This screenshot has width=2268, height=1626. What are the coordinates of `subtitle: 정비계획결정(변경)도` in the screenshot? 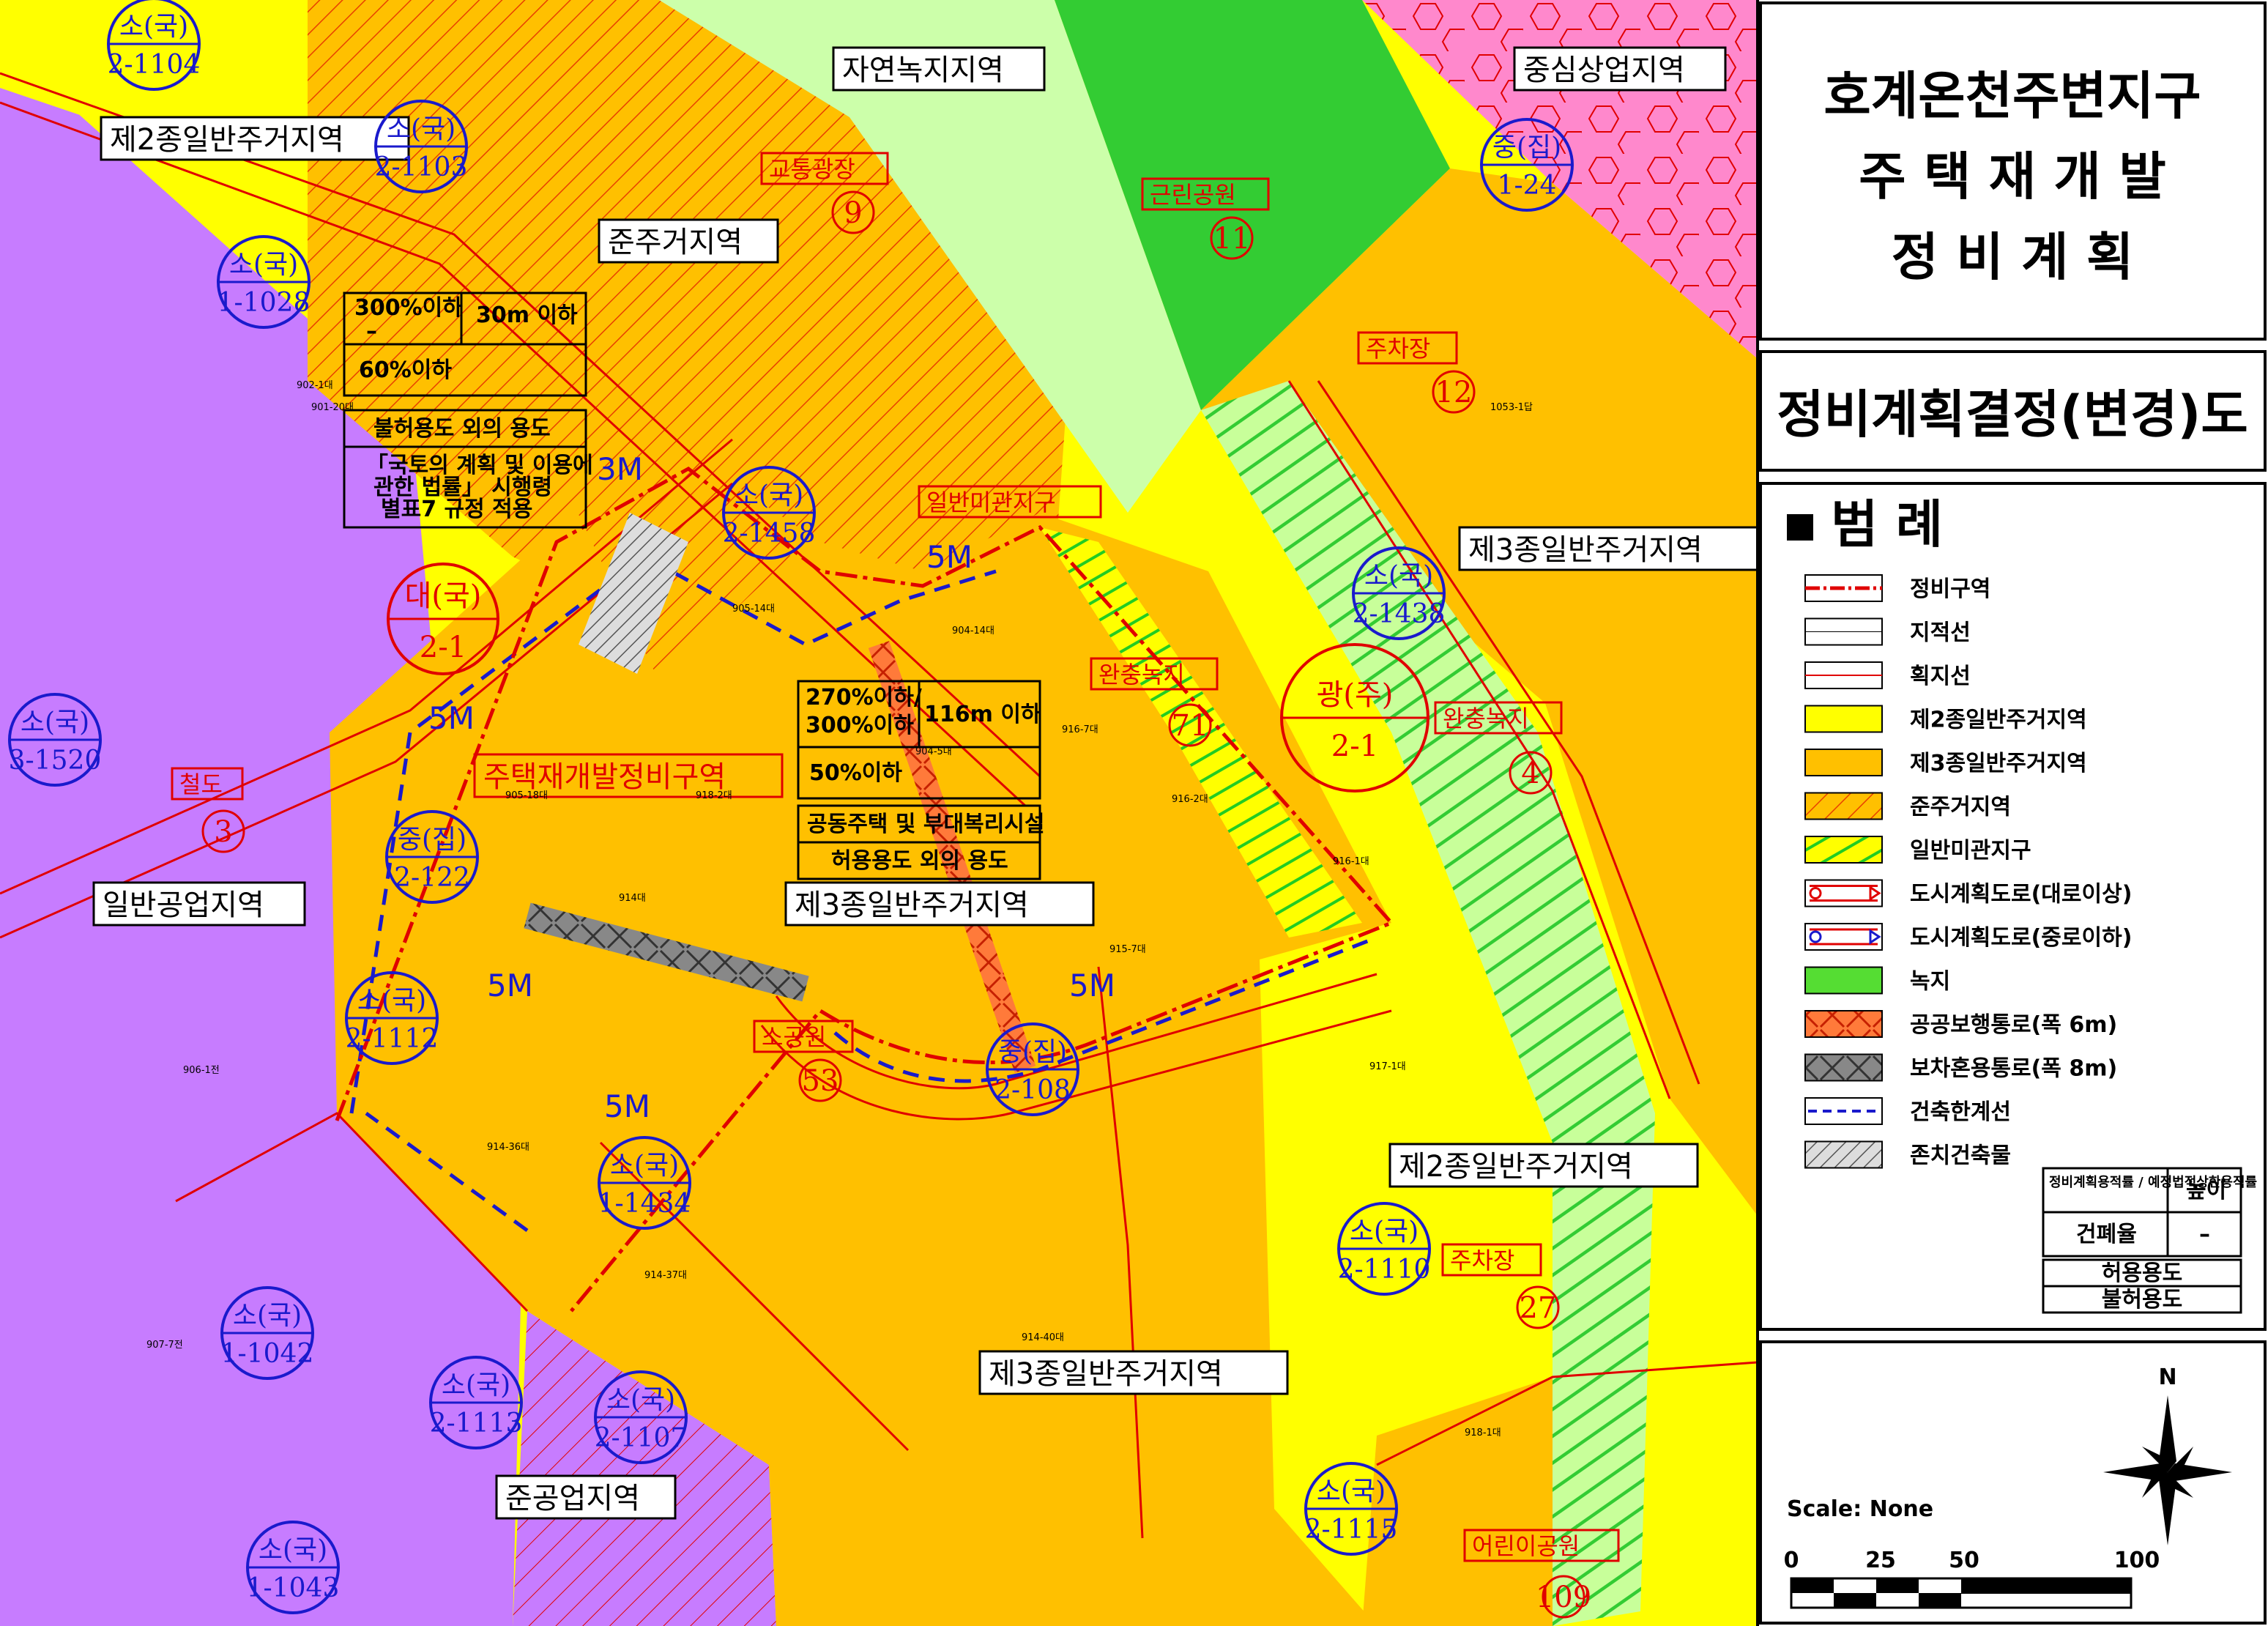 It's located at (2012, 415).